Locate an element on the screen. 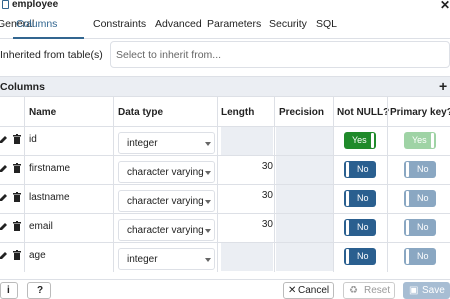  length-cell is located at coordinates (247, 141).